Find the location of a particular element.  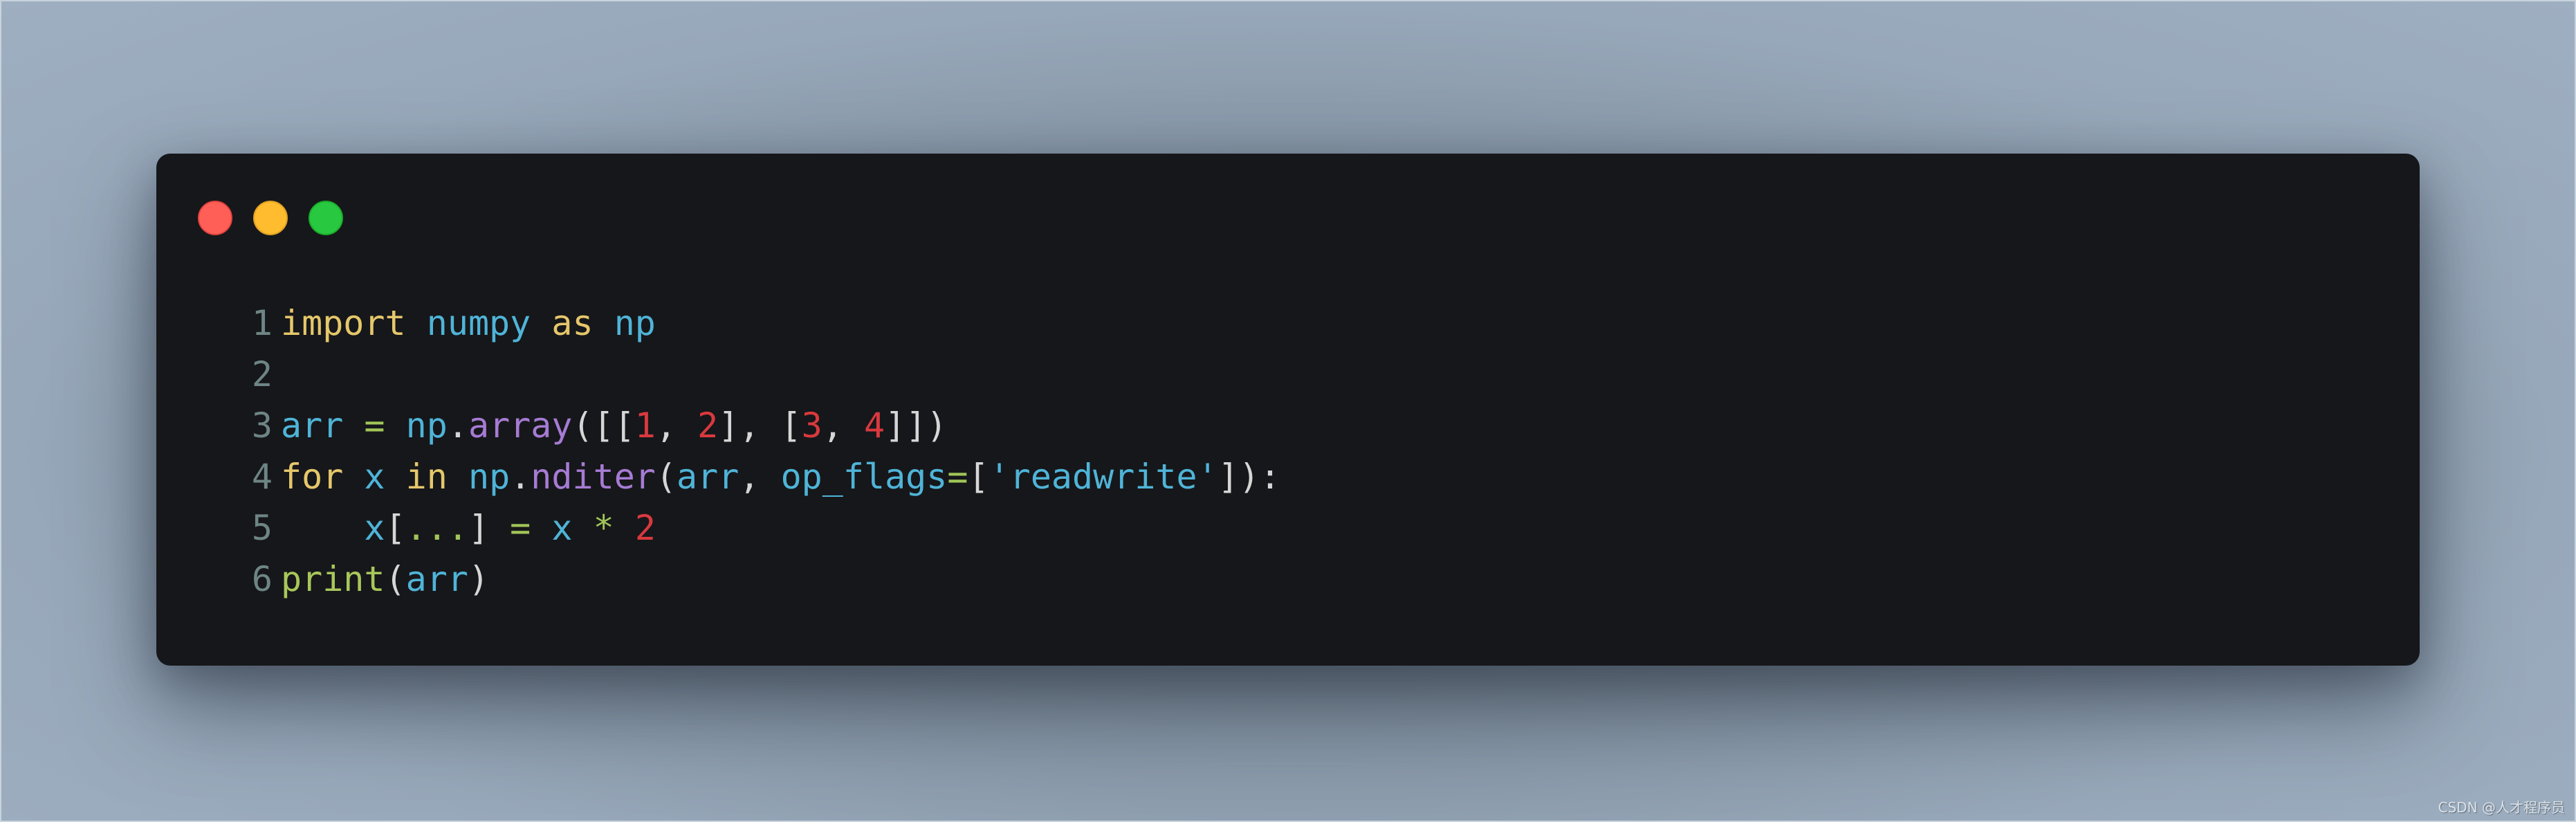

code-token: 1 is located at coordinates (645, 425).